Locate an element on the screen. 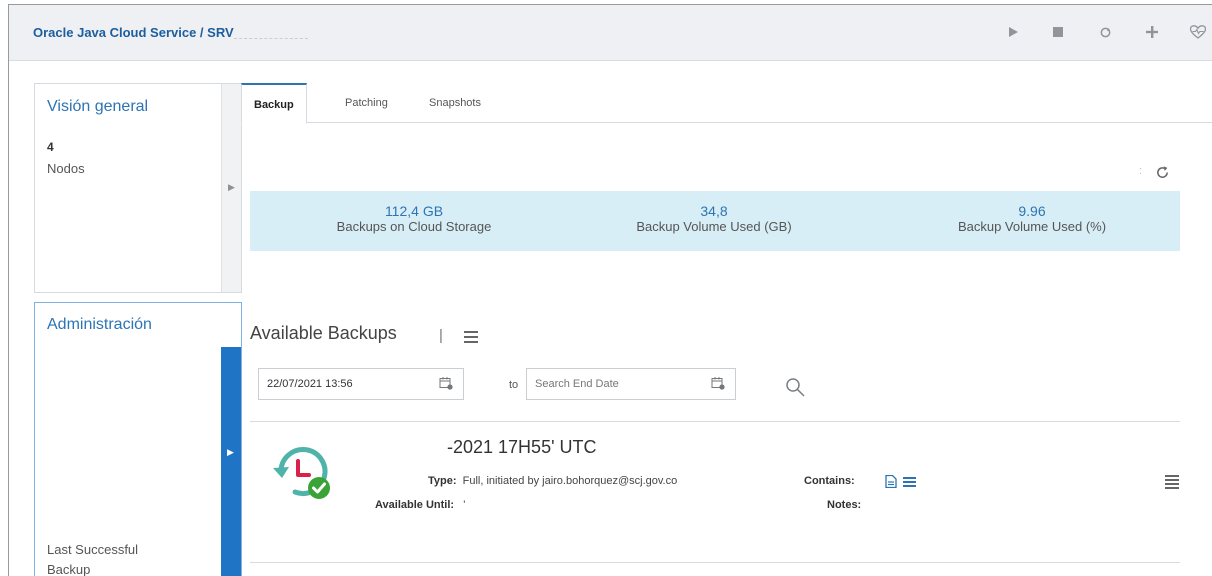 The height and width of the screenshot is (576, 1212). overview-panel: Visión general 4 Nodos ▶ is located at coordinates (138, 188).